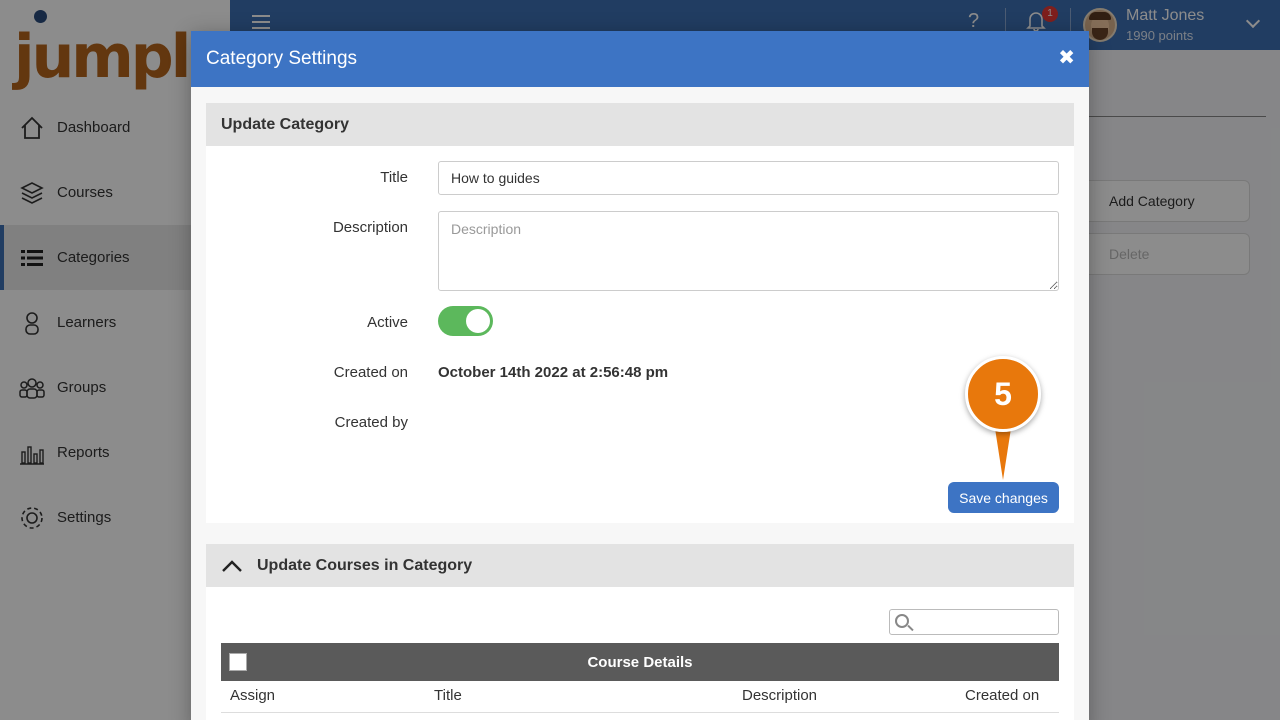 The image size is (1280, 720). Describe the element at coordinates (371, 422) in the screenshot. I see `created-by-label: Created by` at that location.